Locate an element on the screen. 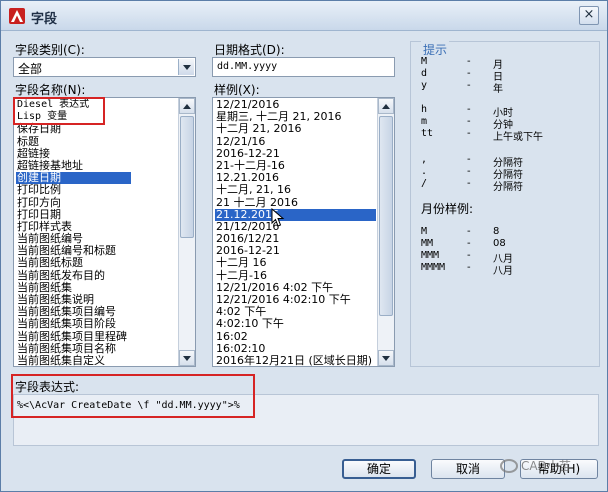 This screenshot has height=492, width=608. list-item: 标题 is located at coordinates (73, 141).